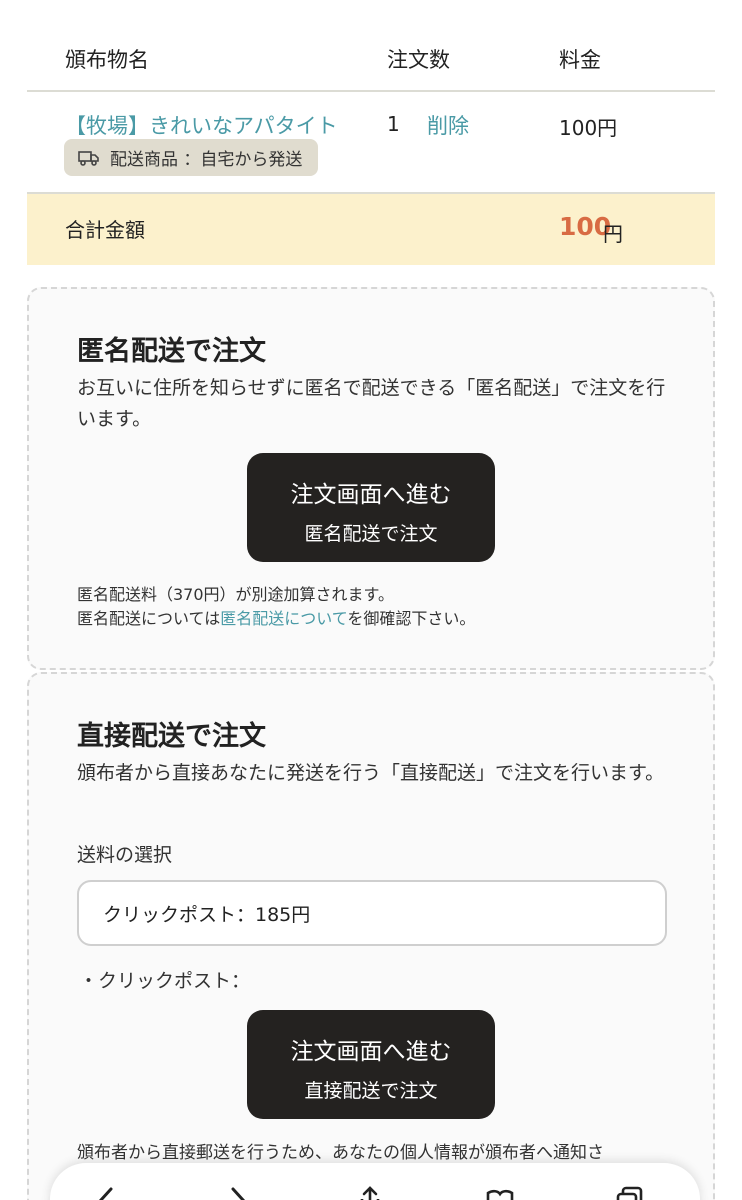 The image size is (742, 1200). What do you see at coordinates (171, 351) in the screenshot?
I see `anonymous-shipping-title: 匿名配送で注文` at bounding box center [171, 351].